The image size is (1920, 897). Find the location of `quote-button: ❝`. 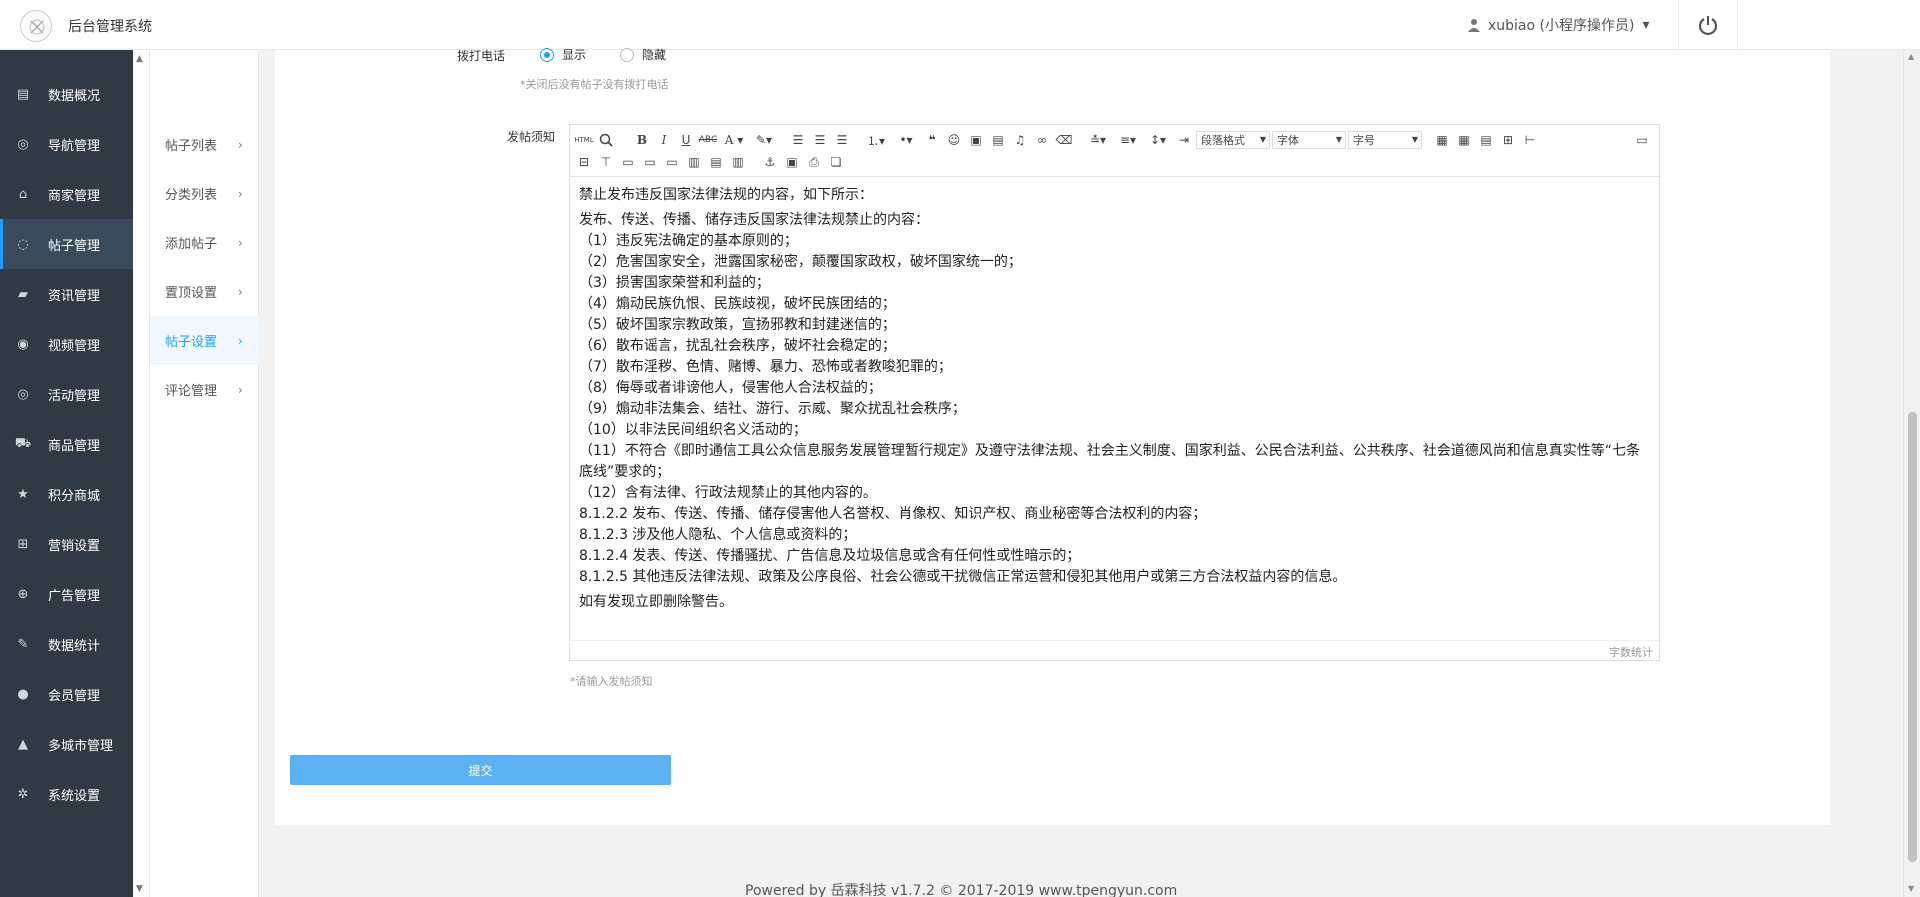

quote-button: ❝ is located at coordinates (932, 140).